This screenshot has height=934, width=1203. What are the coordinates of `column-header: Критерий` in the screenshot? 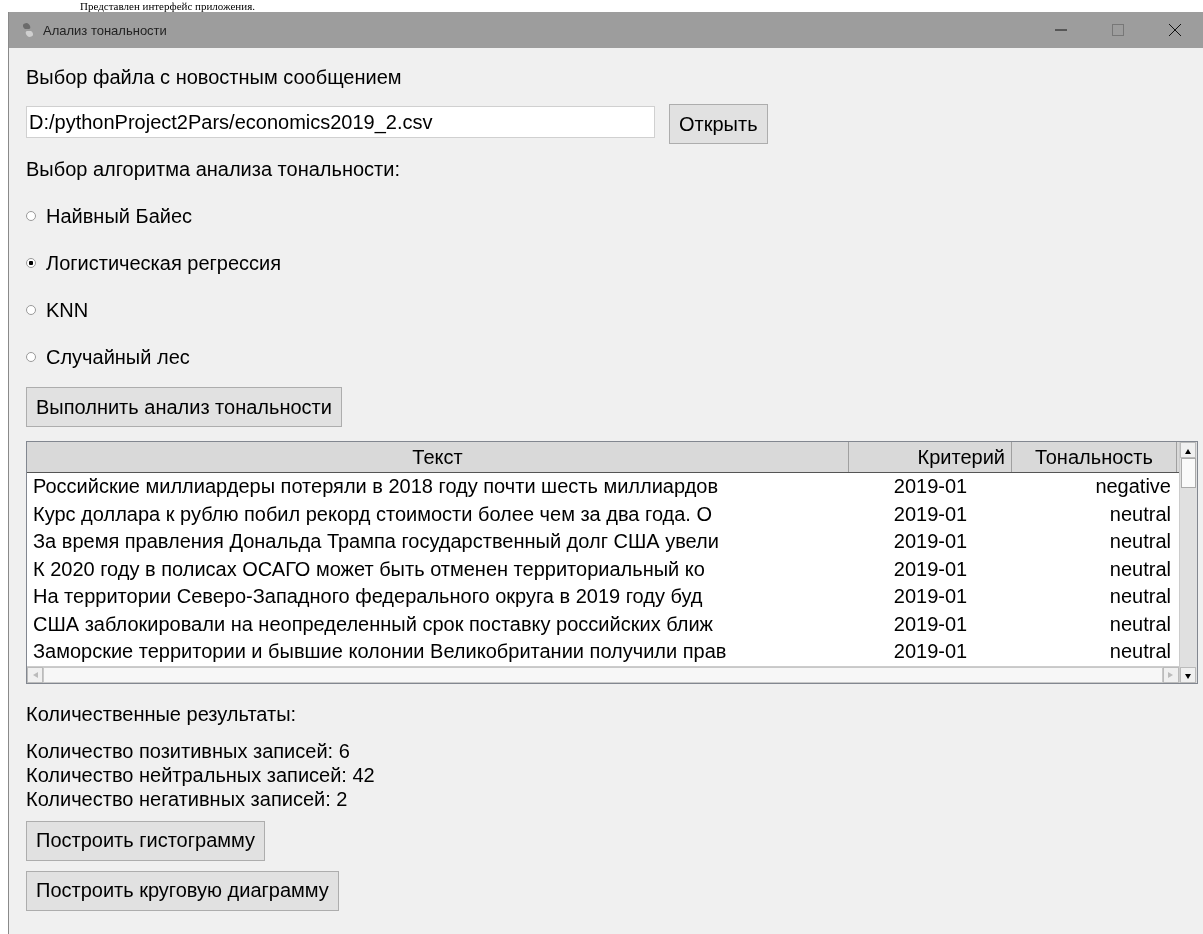 It's located at (930, 457).